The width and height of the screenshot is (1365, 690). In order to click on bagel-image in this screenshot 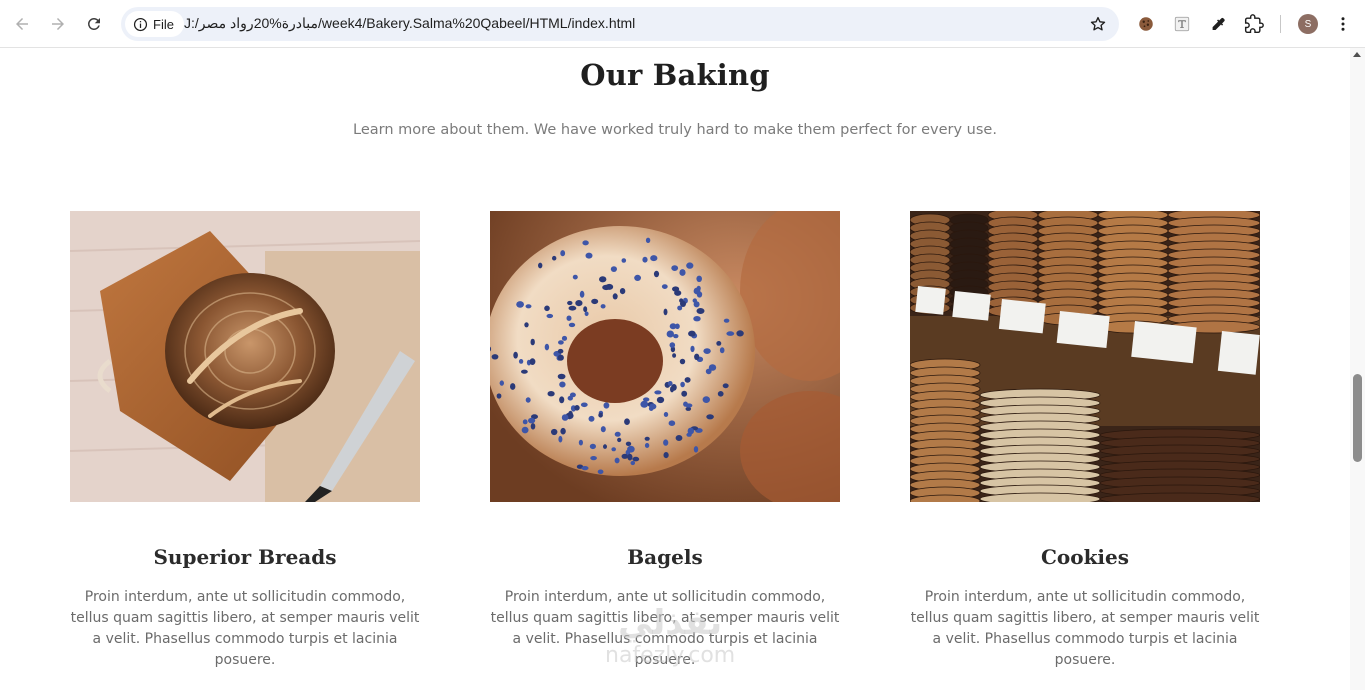, I will do `click(665, 356)`.